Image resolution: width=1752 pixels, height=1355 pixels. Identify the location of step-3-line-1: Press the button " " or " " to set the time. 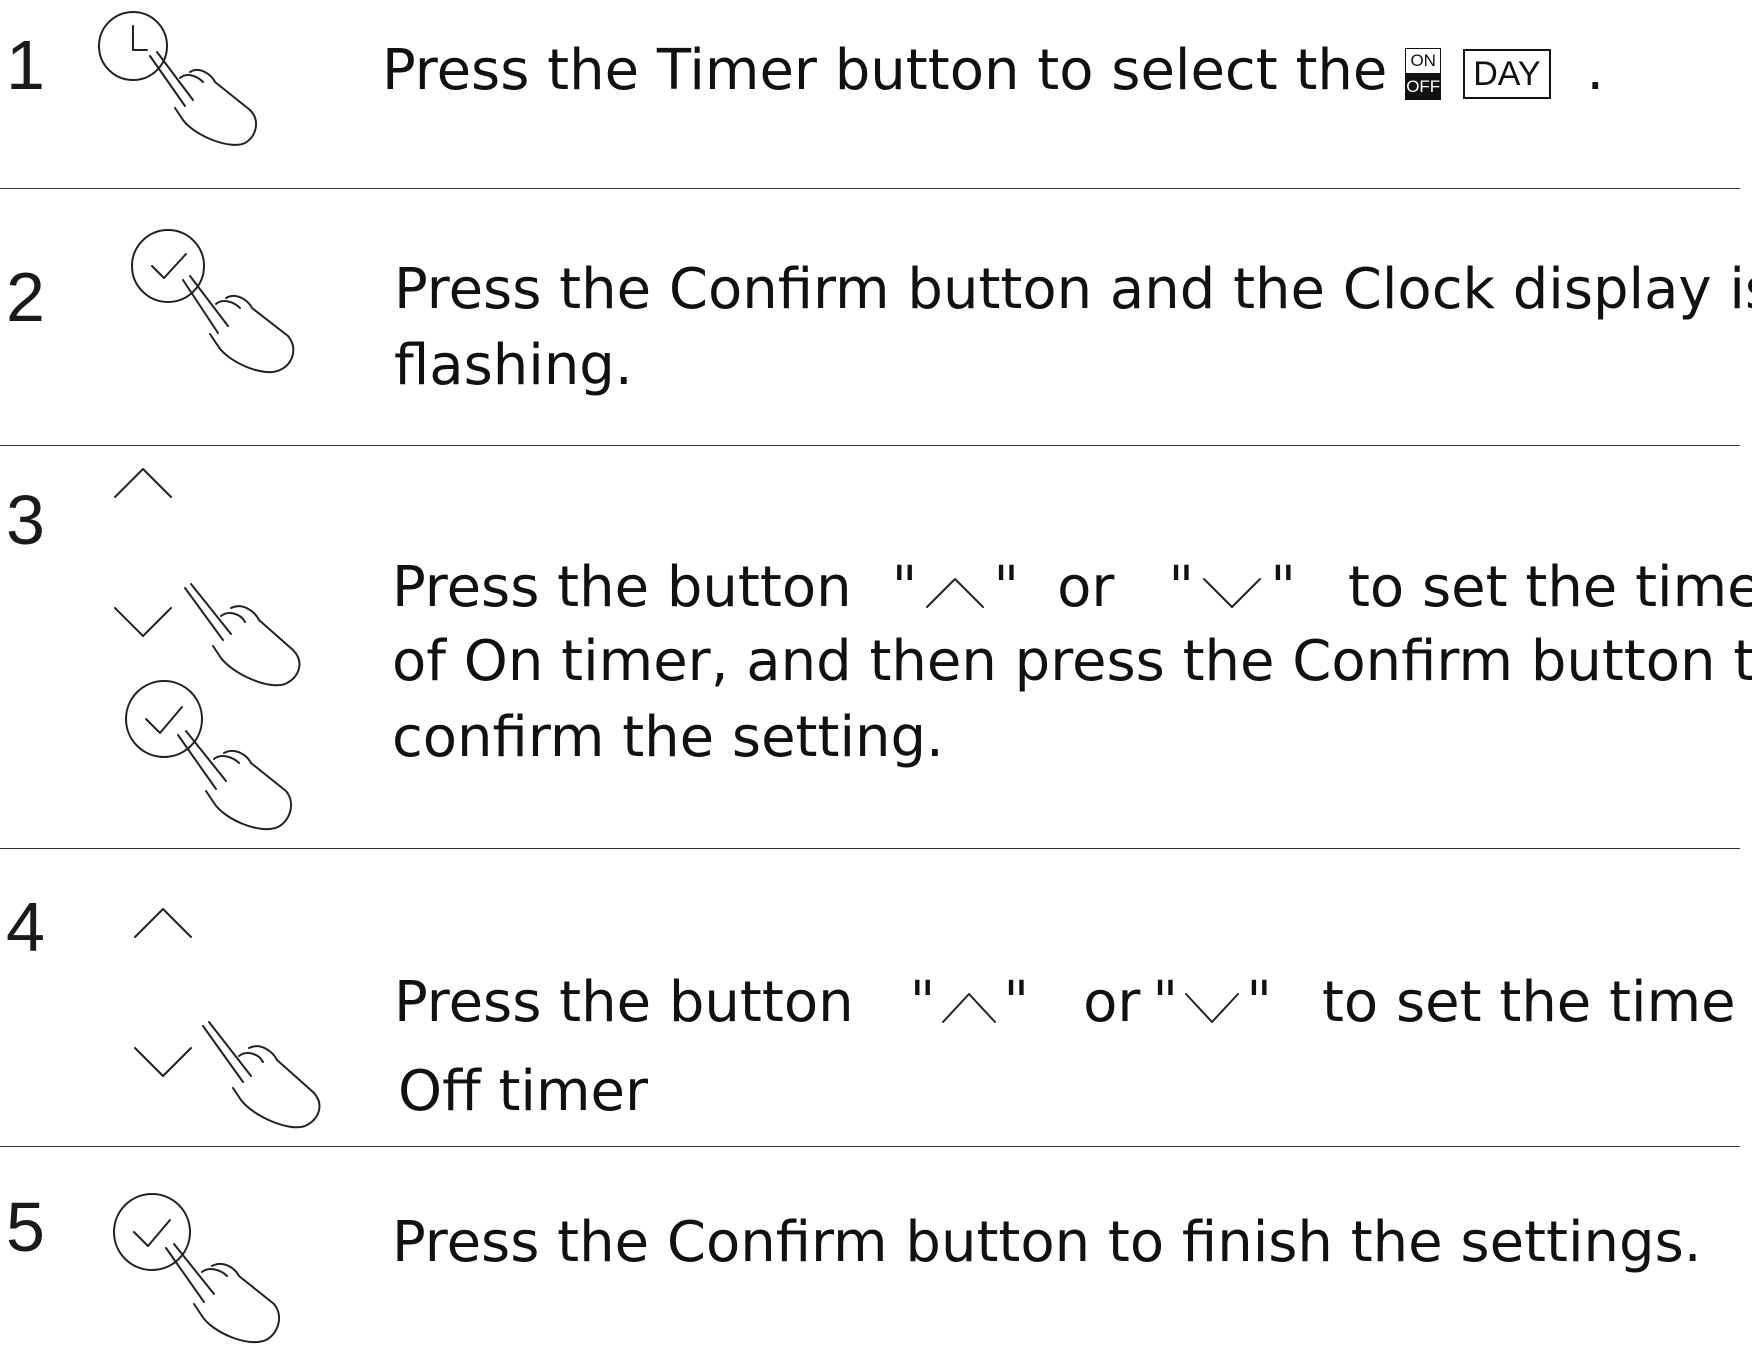
(1072, 588).